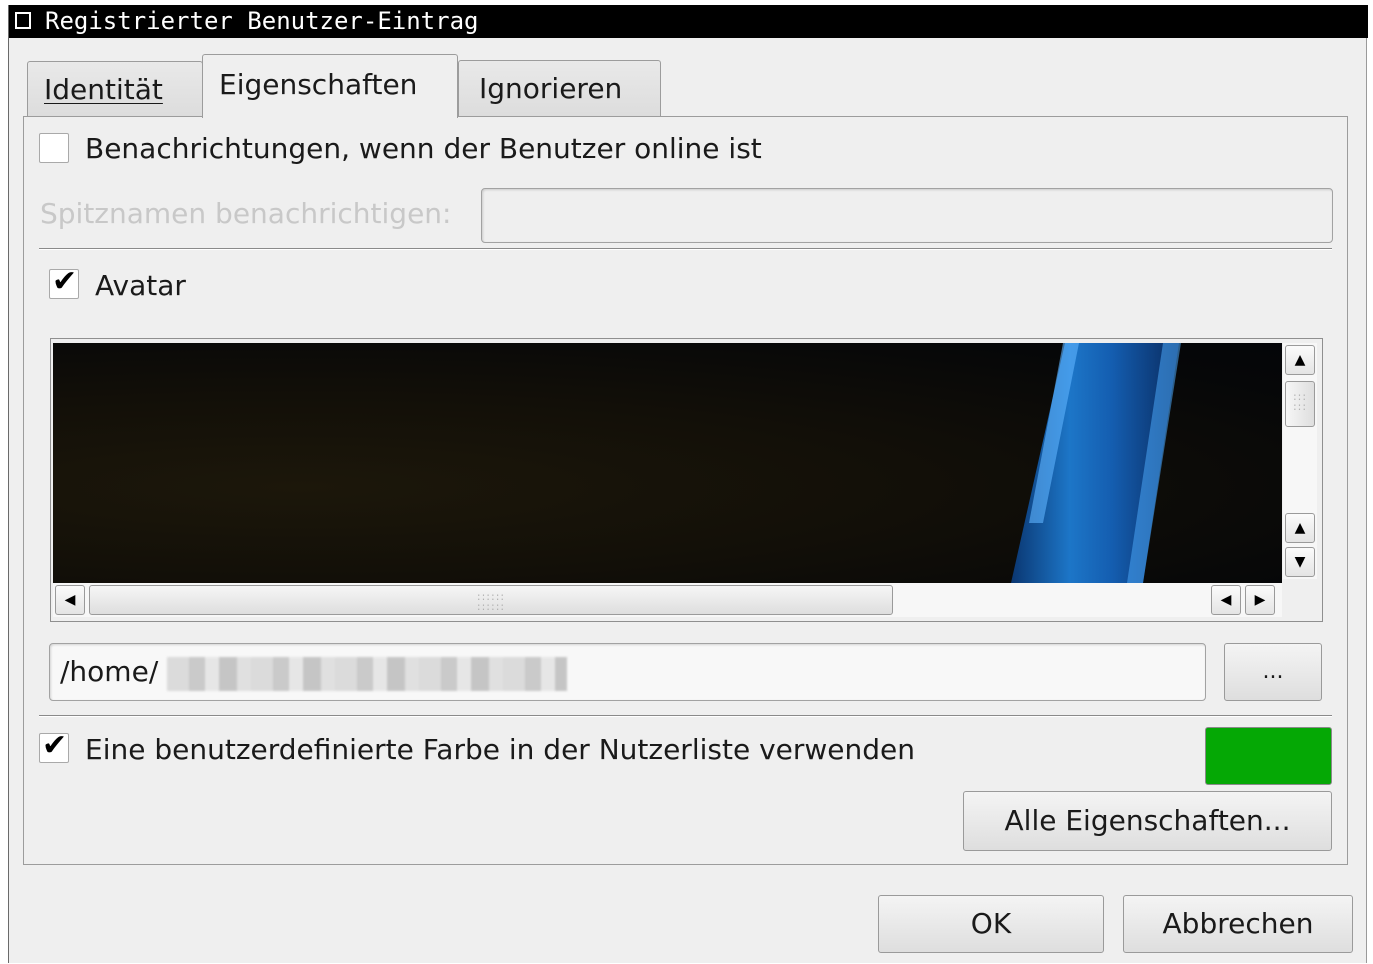 This screenshot has width=1373, height=964. What do you see at coordinates (109, 671) in the screenshot?
I see `avatar-path-value: /home/` at bounding box center [109, 671].